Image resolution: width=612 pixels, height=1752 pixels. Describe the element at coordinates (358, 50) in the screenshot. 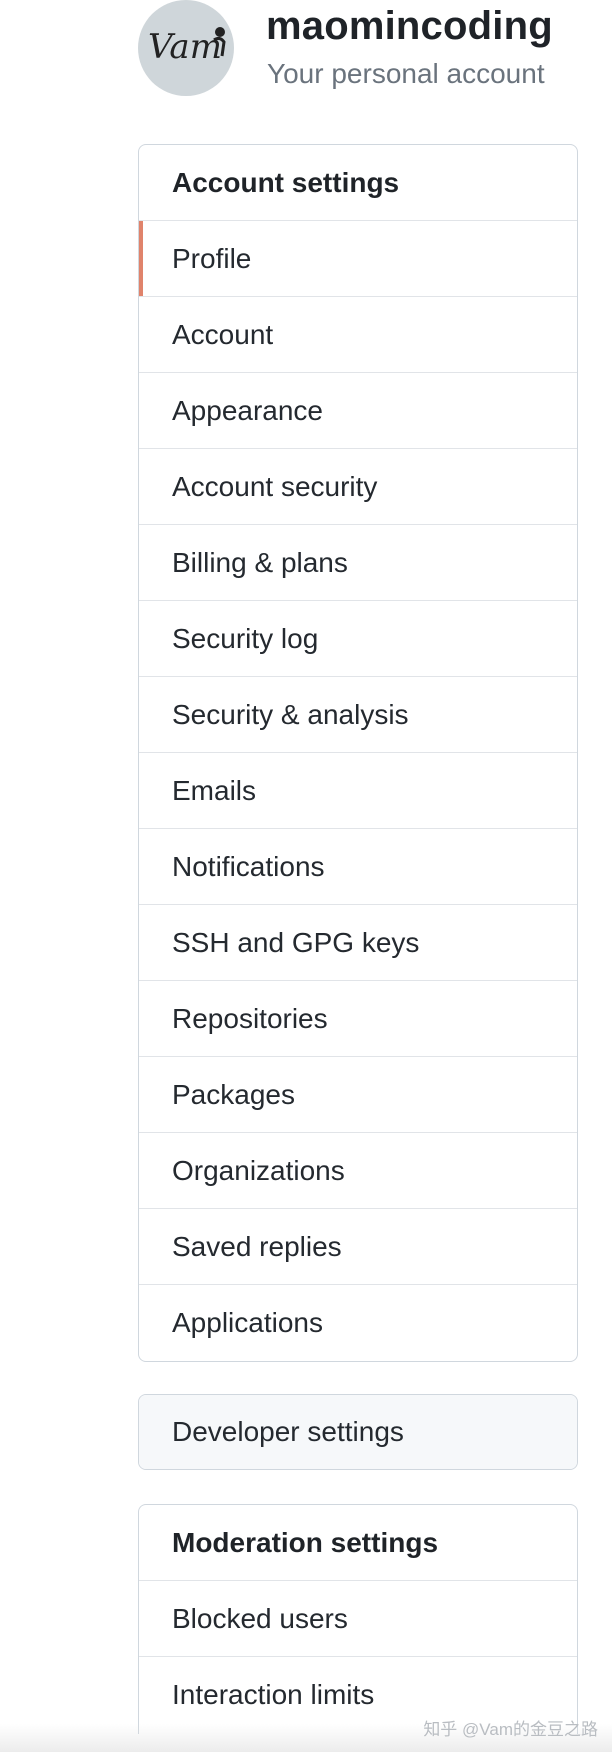

I see `account-header: Vam maomincoding Your personal account` at that location.